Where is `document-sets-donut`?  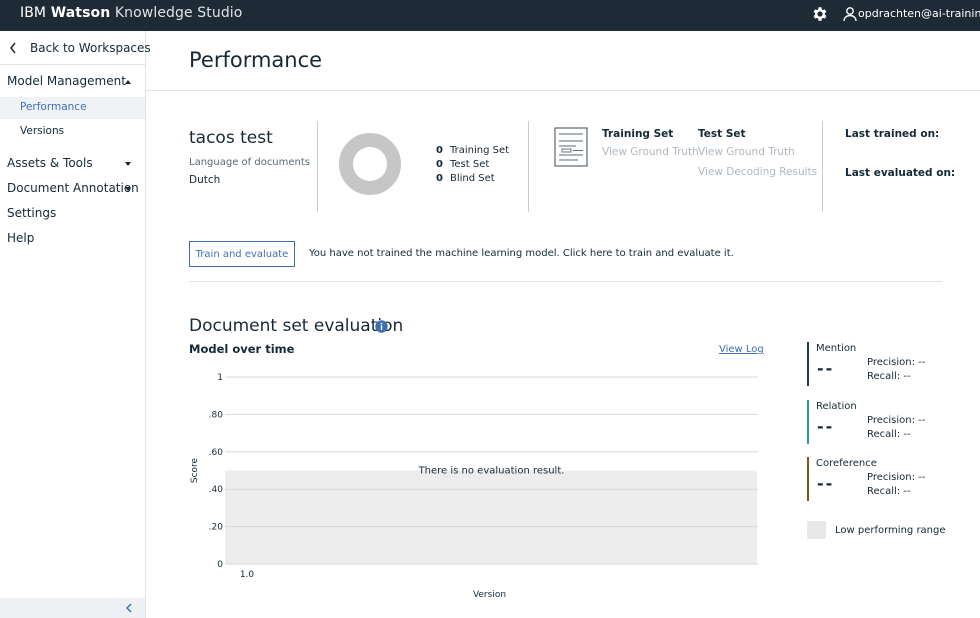
document-sets-donut is located at coordinates (370, 164).